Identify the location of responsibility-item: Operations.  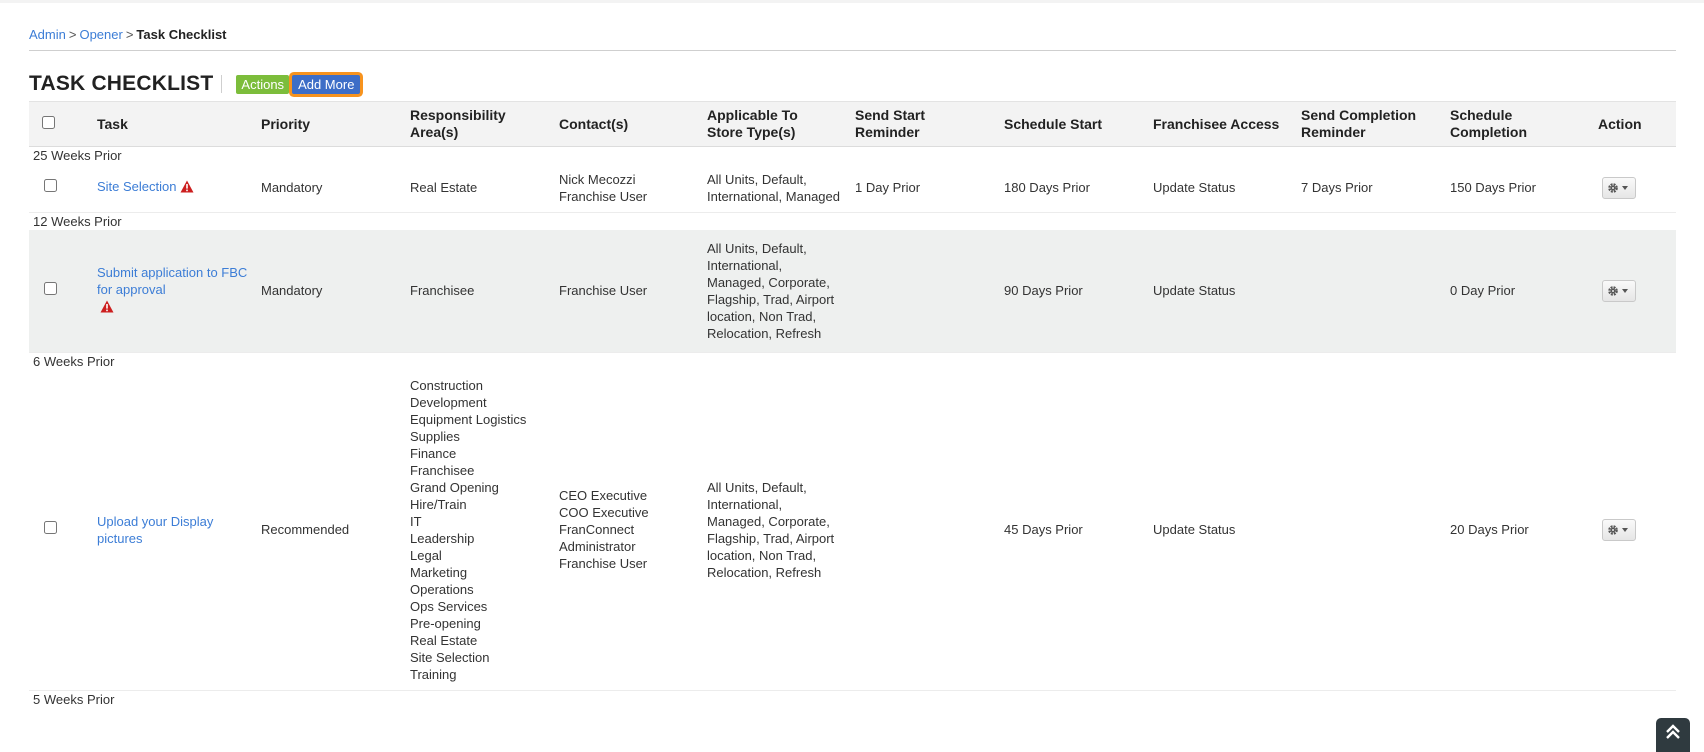
(442, 589).